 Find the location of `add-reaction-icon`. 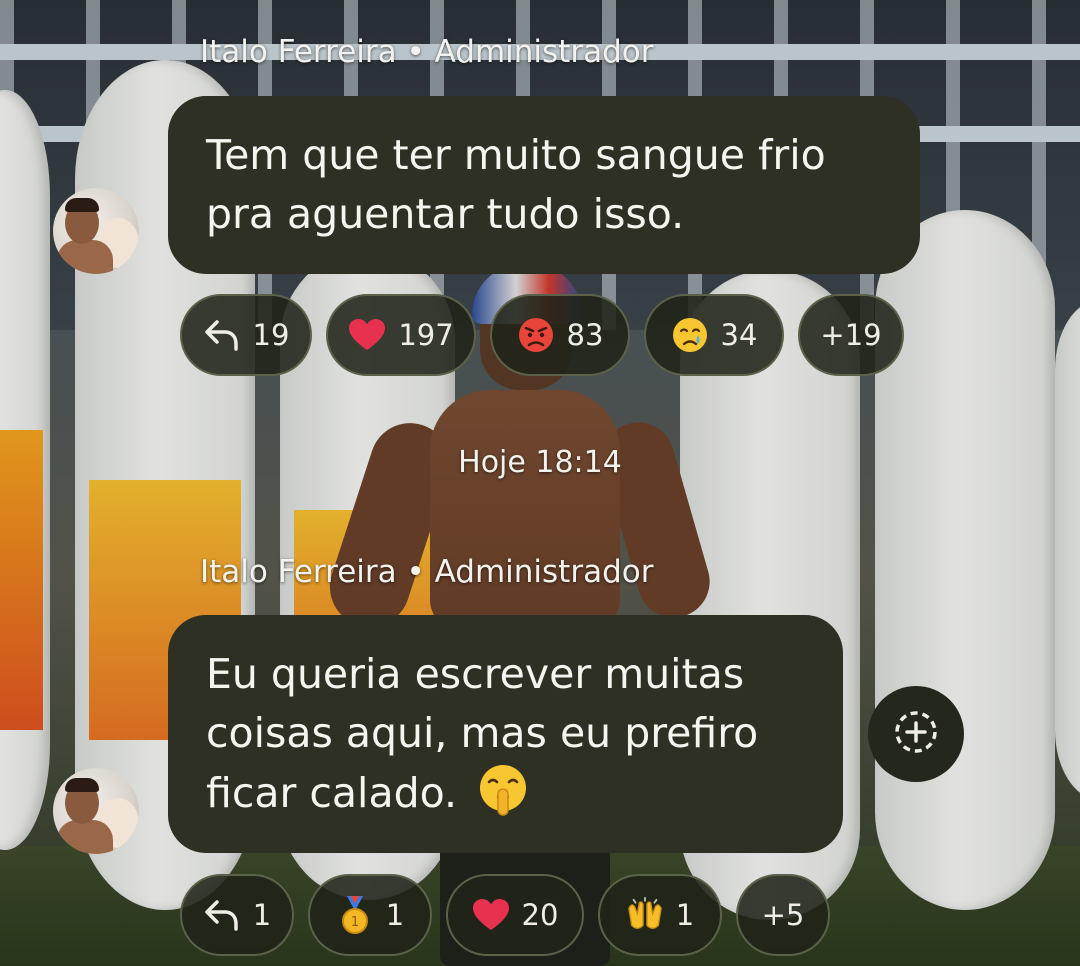

add-reaction-icon is located at coordinates (916, 734).